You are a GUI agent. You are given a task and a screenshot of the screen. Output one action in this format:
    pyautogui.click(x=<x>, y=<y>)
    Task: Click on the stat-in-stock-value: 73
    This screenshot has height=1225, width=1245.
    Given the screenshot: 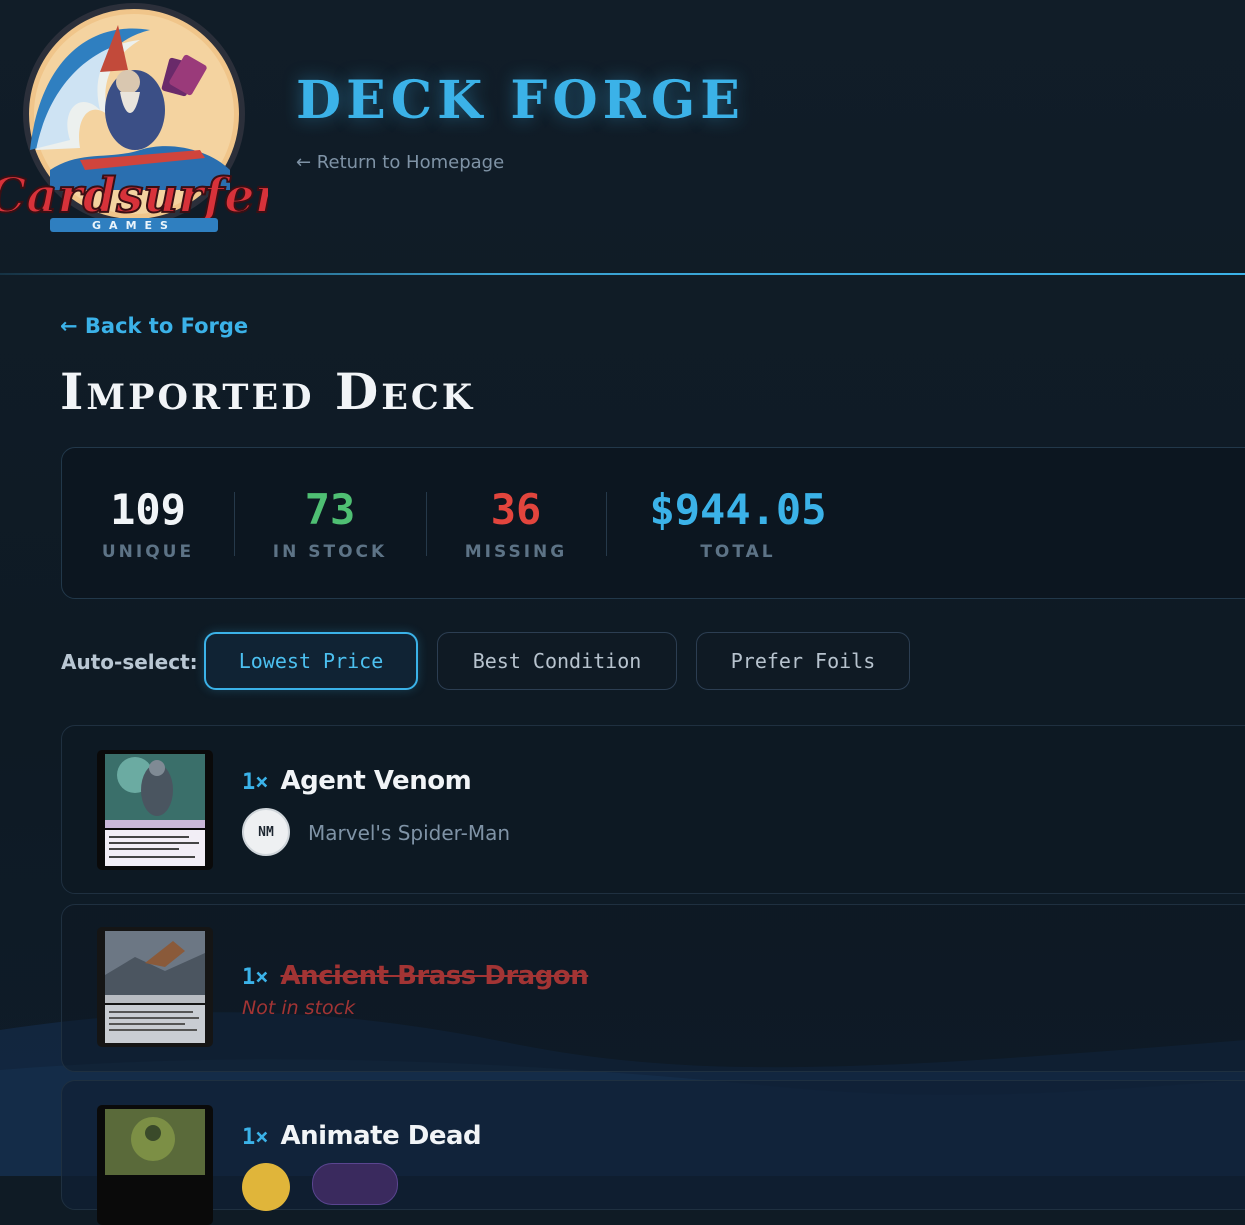 What is the action you would take?
    pyautogui.click(x=330, y=509)
    